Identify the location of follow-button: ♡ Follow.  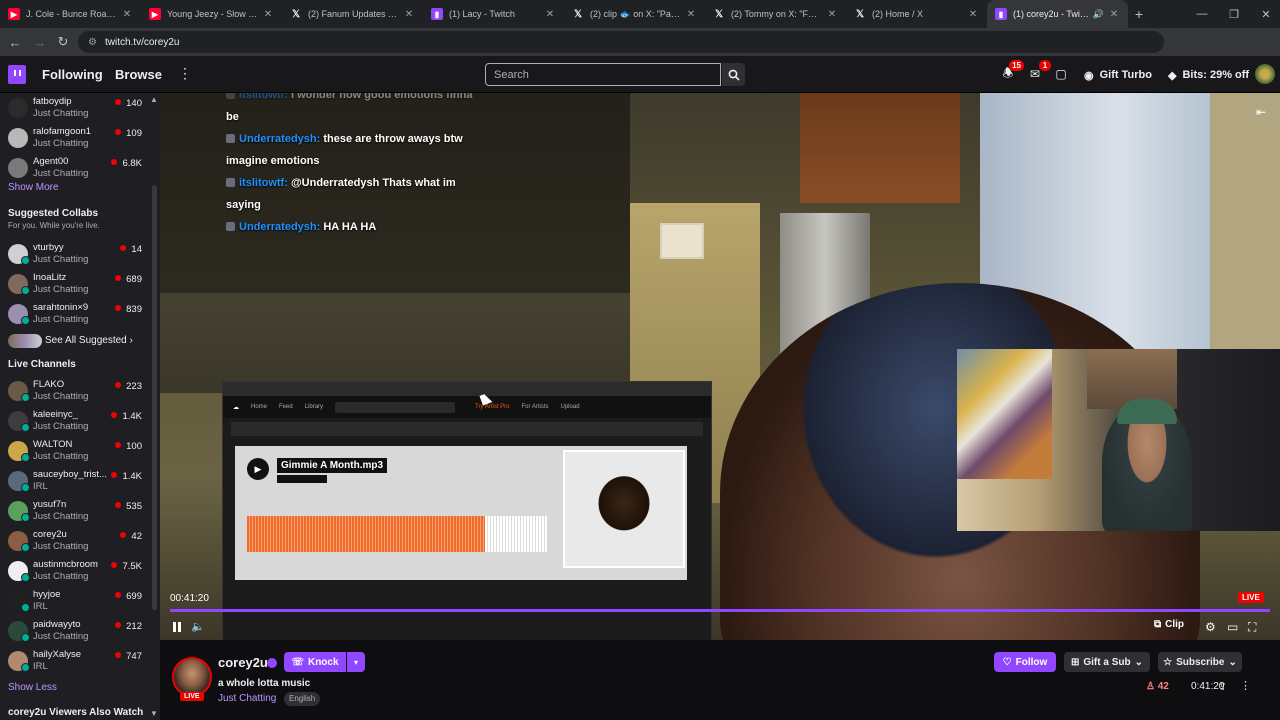
(1025, 662).